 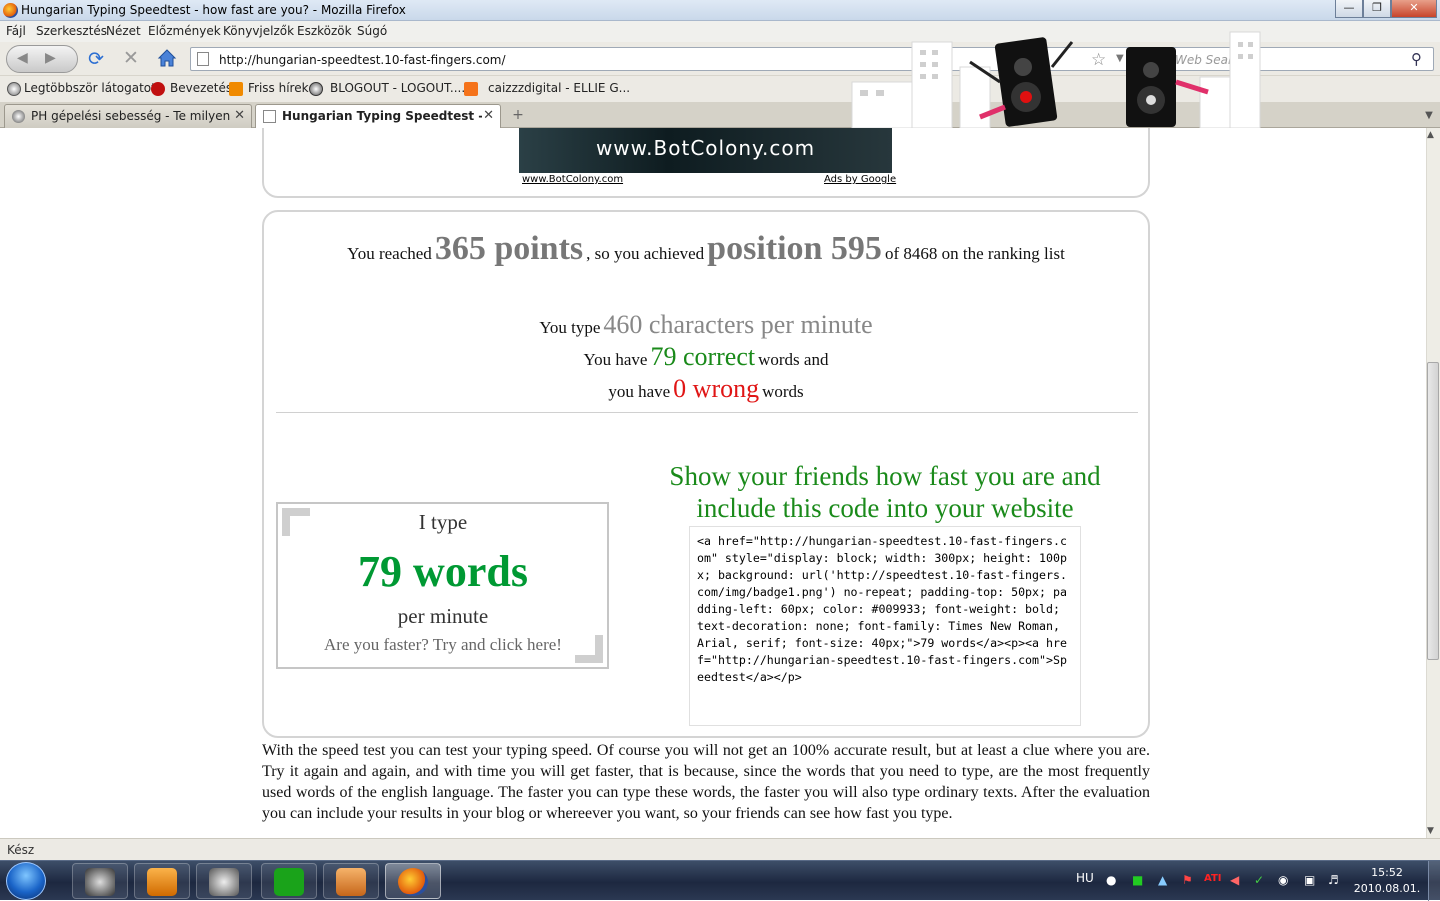 I want to click on tray-display-icon: ▣, so click(x=1309, y=880).